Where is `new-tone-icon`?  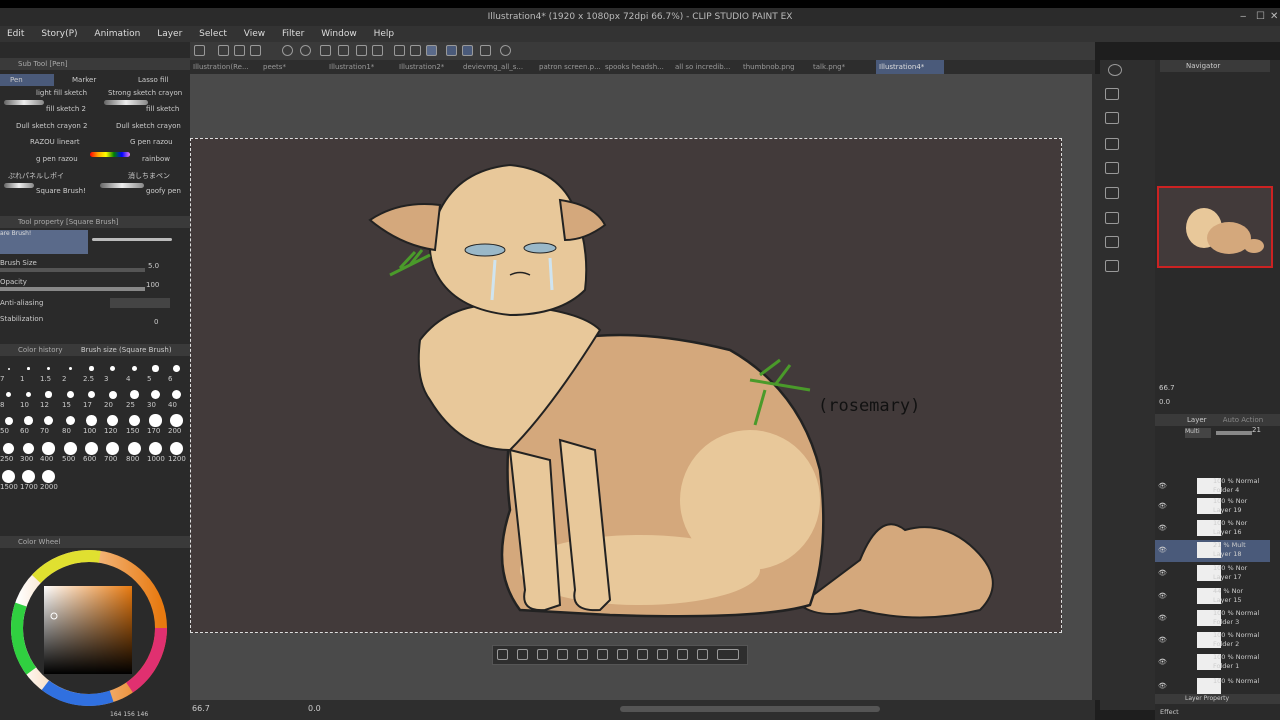
new-tone-icon is located at coordinates (702, 654).